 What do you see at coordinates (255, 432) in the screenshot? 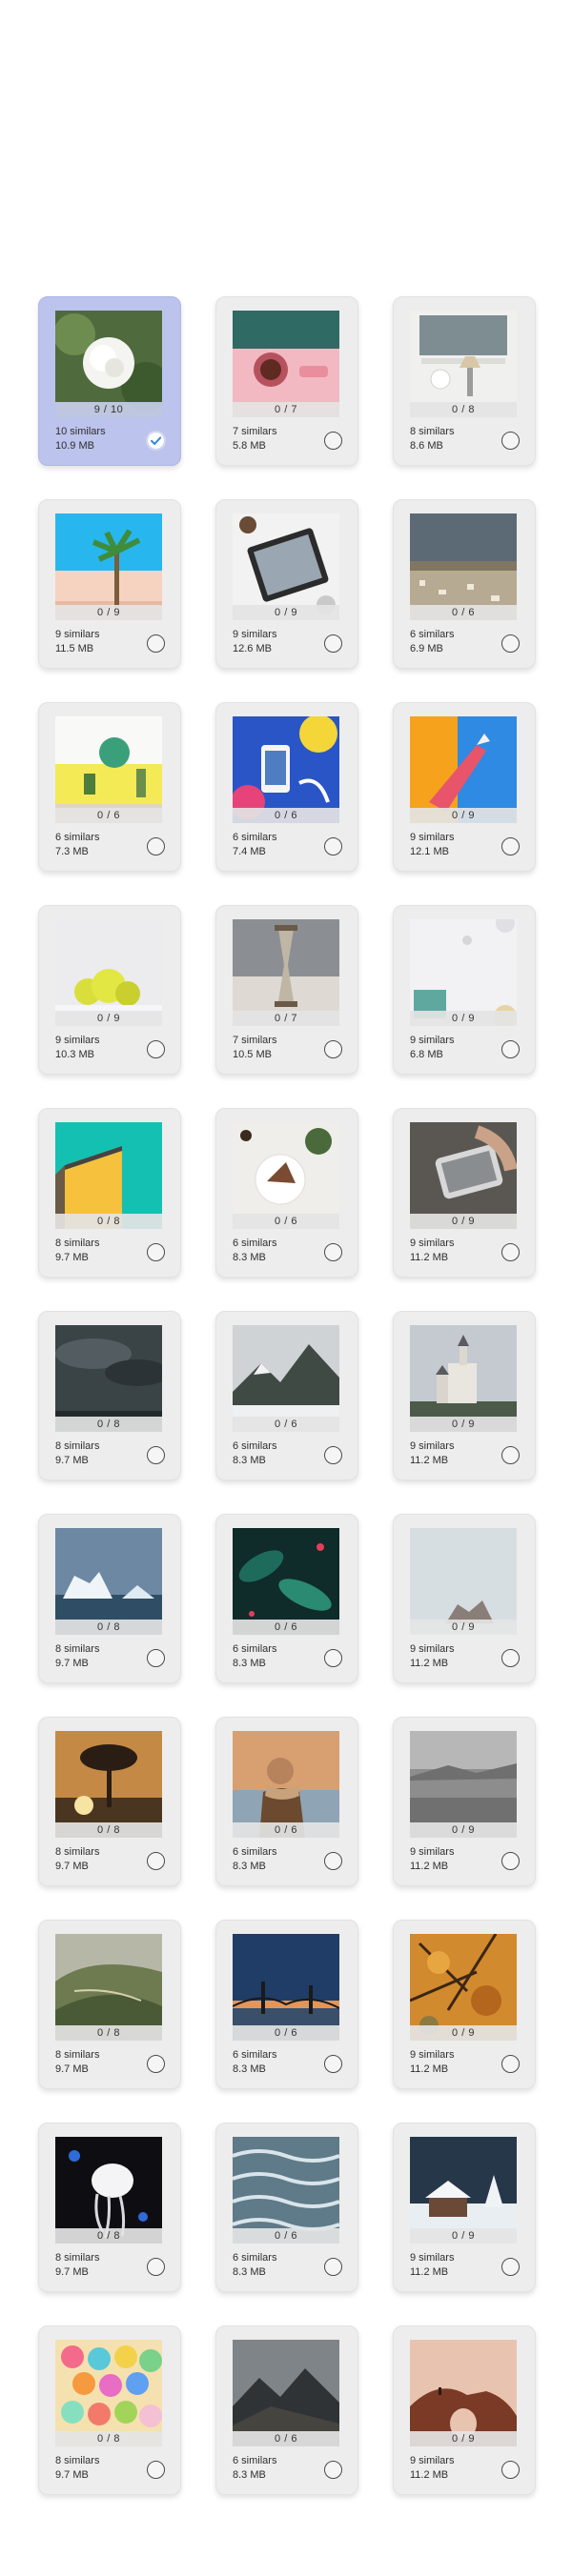
I see `similars-label: 7 similars` at bounding box center [255, 432].